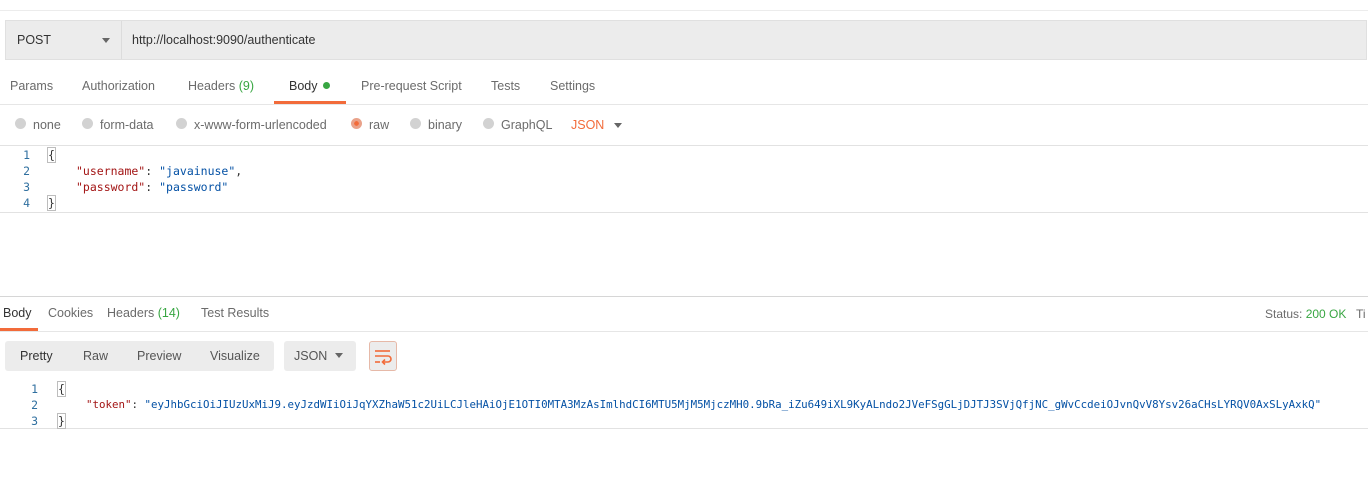 The width and height of the screenshot is (1368, 479). What do you see at coordinates (379, 125) in the screenshot?
I see `radio-label-raw: raw` at bounding box center [379, 125].